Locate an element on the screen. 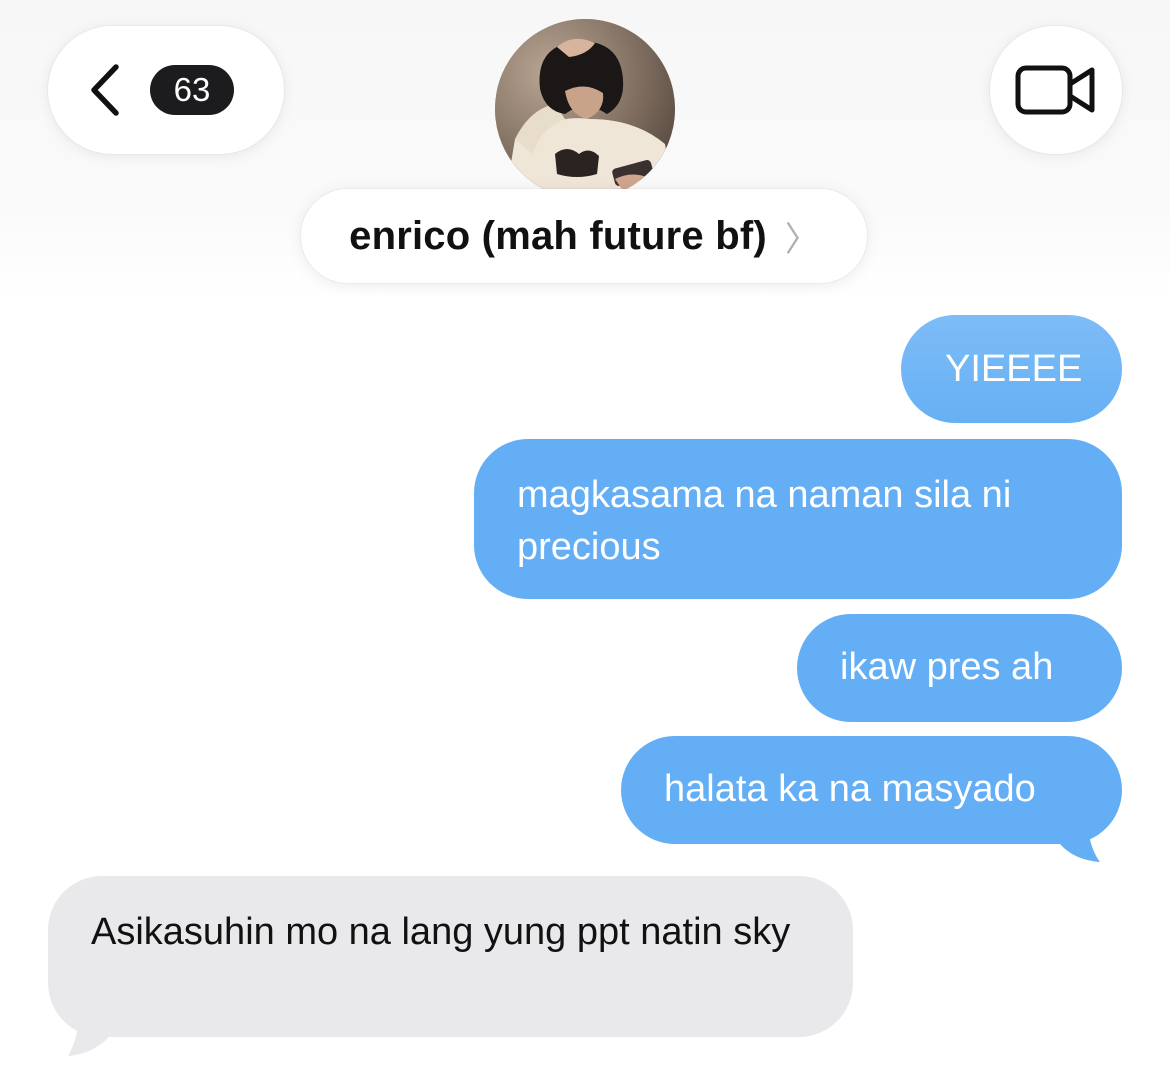 The width and height of the screenshot is (1170, 1066). contact-name-button: enrico (mah future bf) 〉 is located at coordinates (584, 236).